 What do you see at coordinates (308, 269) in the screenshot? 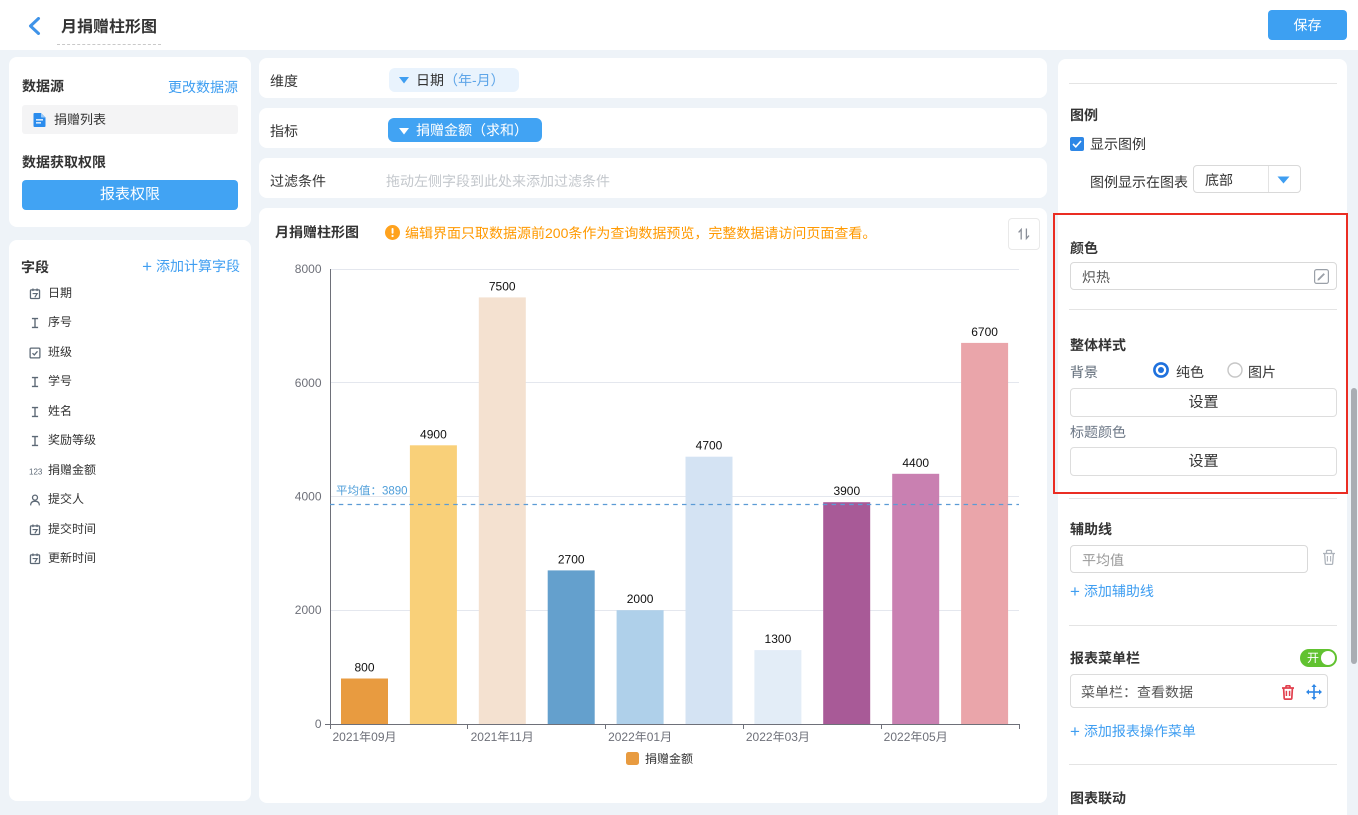
I see `svg-text: 8000` at bounding box center [308, 269].